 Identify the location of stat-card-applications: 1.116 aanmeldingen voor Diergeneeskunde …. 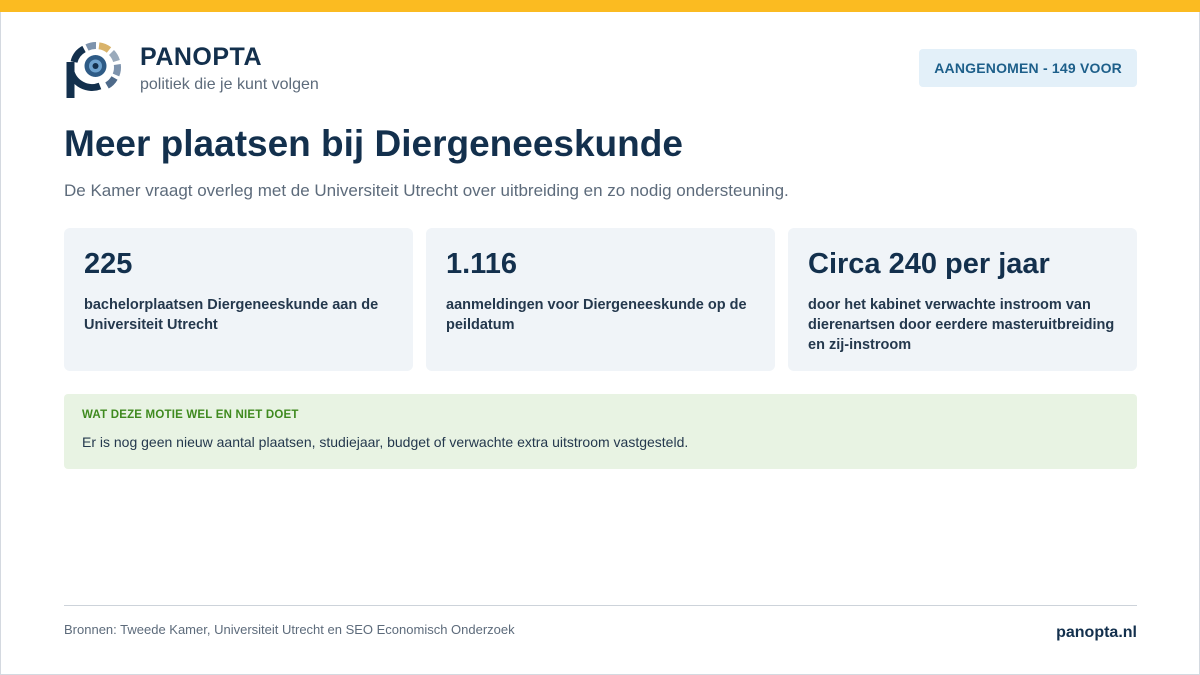
(600, 299).